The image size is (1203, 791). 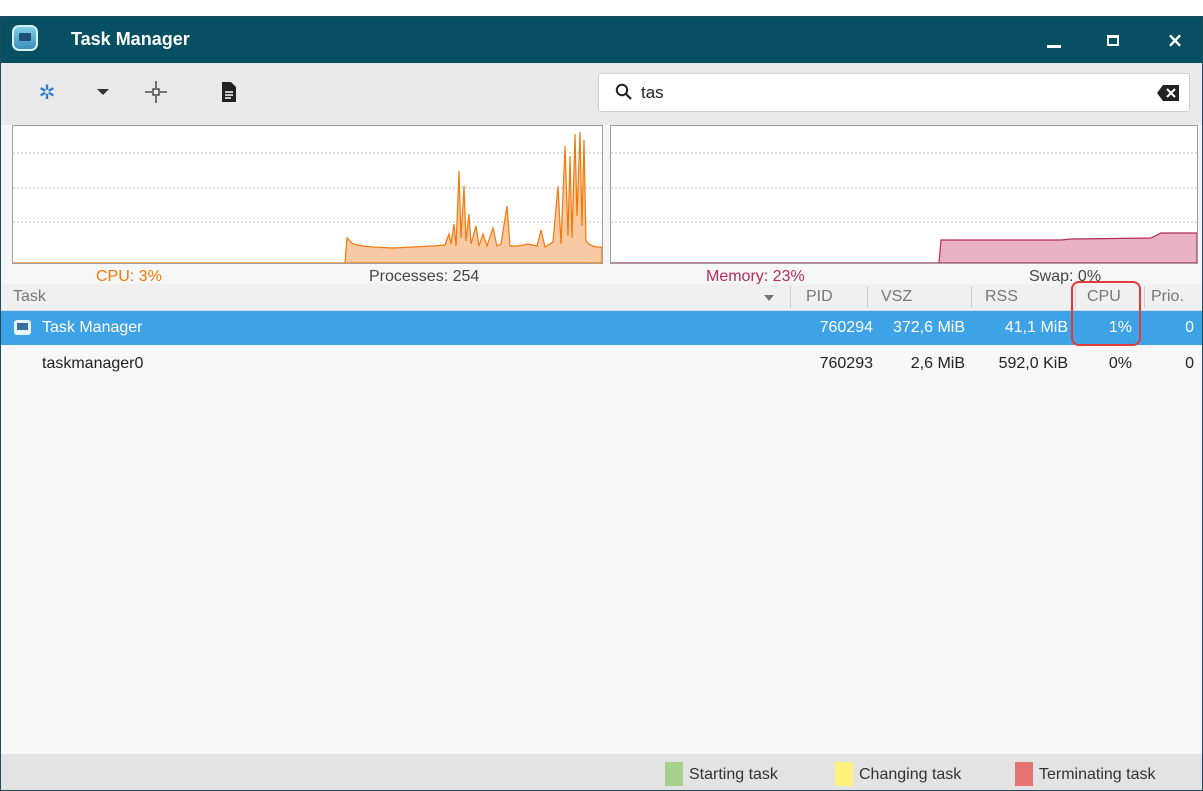 I want to click on column-header-pid: PID, so click(x=819, y=297).